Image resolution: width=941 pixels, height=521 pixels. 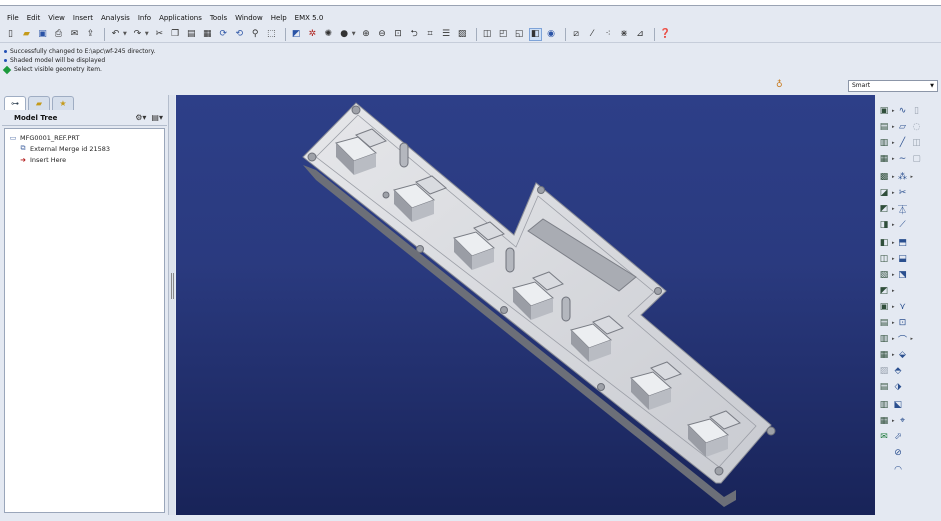 I want to click on save-icon: ▣, so click(x=42, y=34).